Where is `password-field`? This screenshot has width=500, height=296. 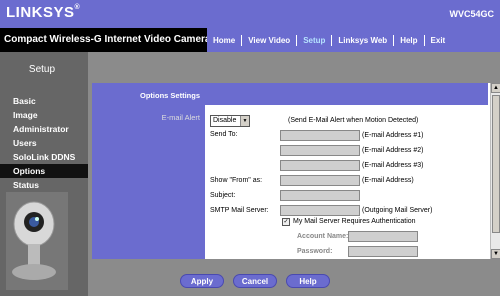
password-field is located at coordinates (383, 251).